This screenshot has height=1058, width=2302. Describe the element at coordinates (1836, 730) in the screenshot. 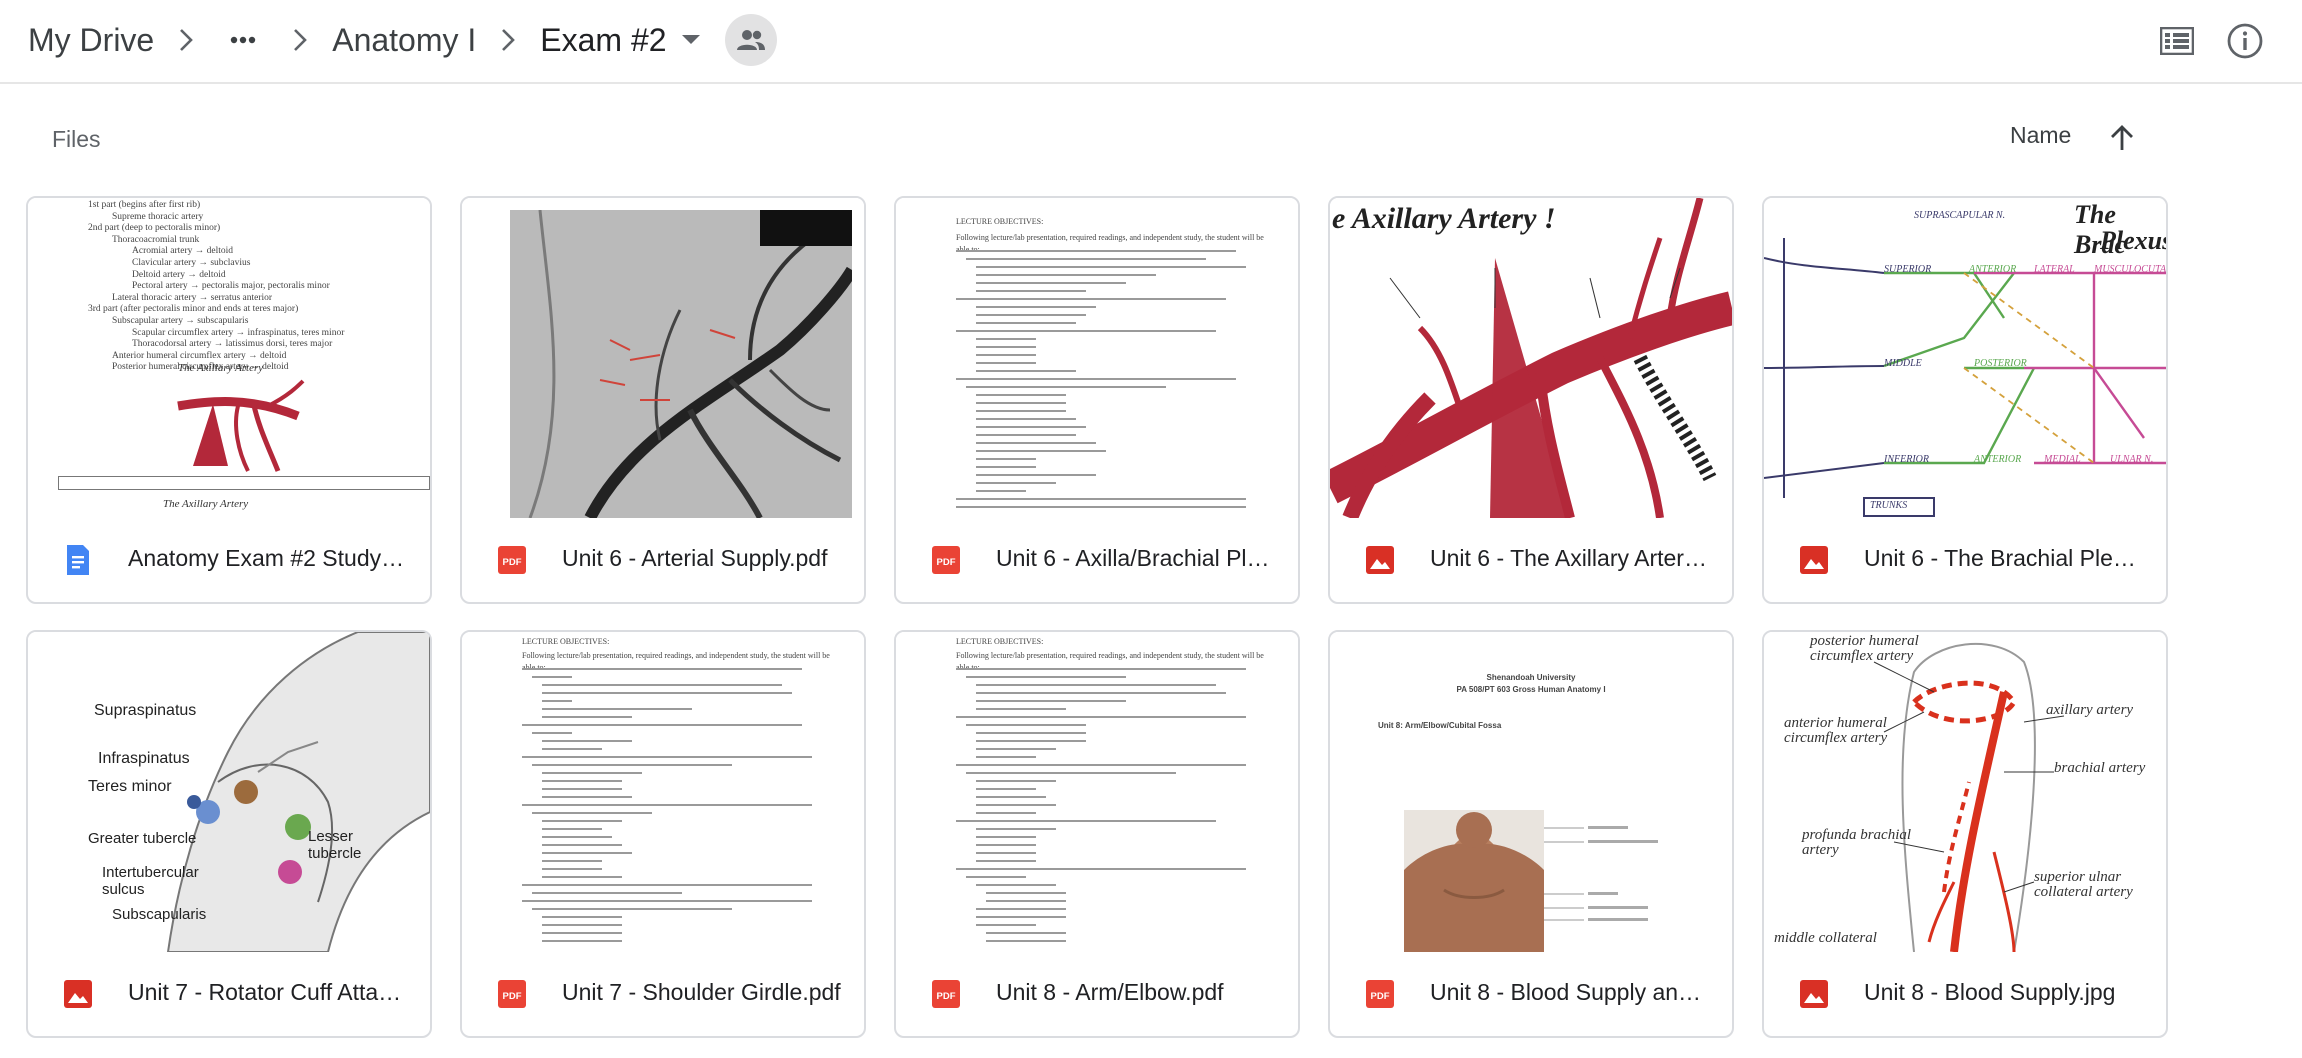

I see `artery-label: anterior humeral circumflex artery` at that location.